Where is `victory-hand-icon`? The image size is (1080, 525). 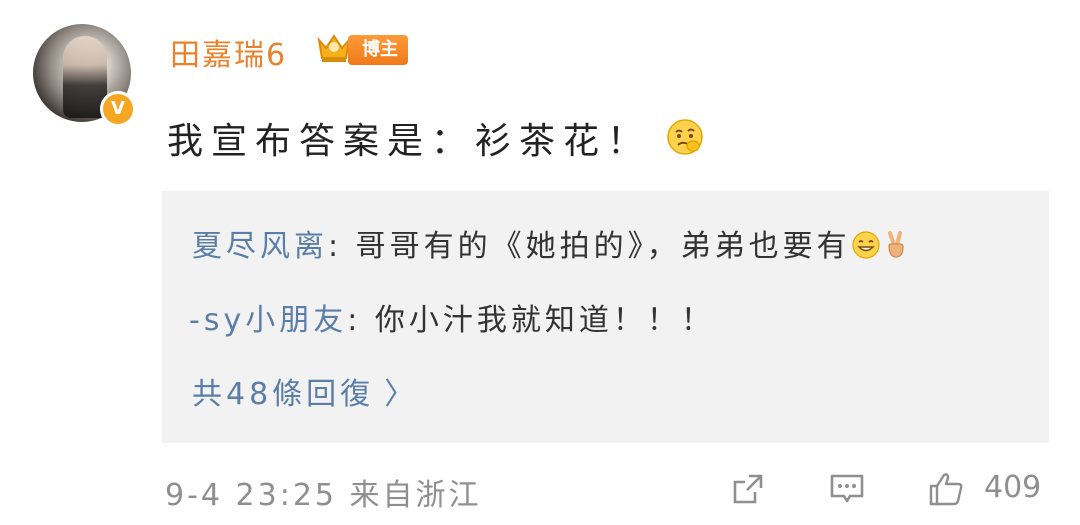 victory-hand-icon is located at coordinates (895, 244).